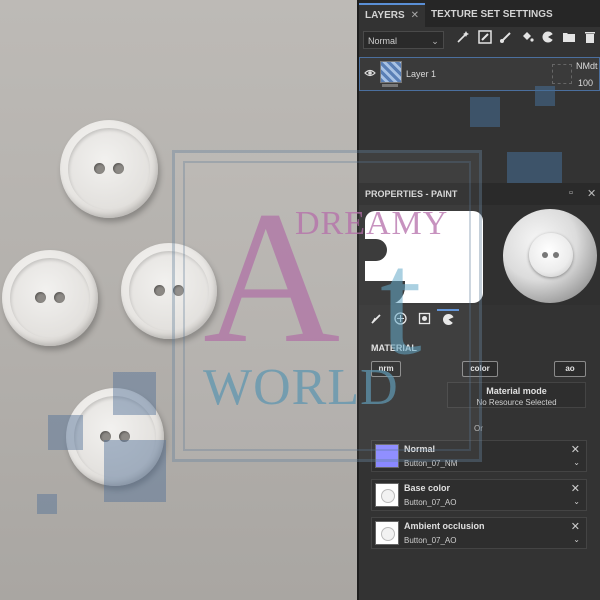 This screenshot has width=600, height=600. I want to click on trash-icon, so click(590, 40).